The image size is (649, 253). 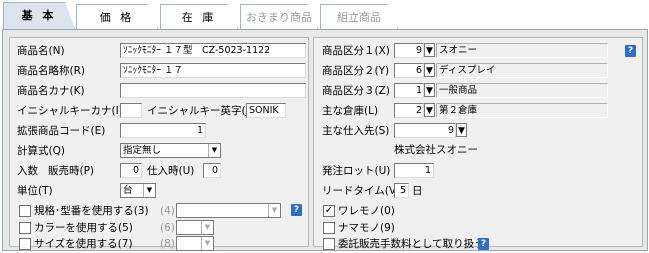 I want to click on qty-label: 入数, so click(x=27, y=171).